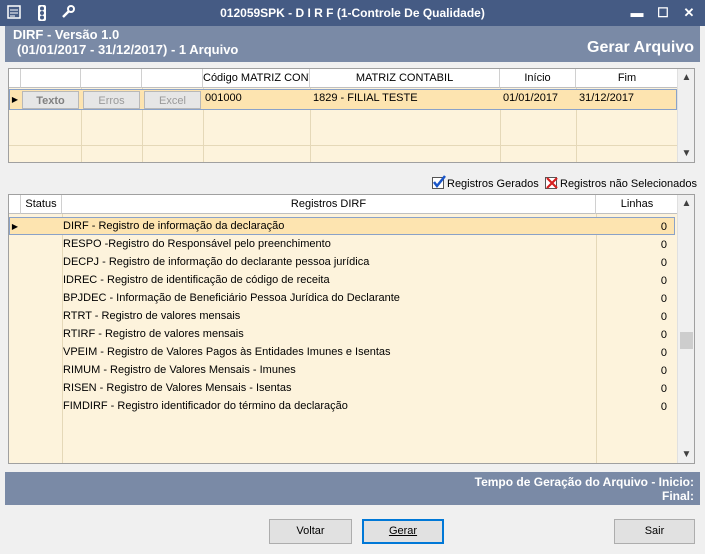 The height and width of the screenshot is (554, 705). What do you see at coordinates (628, 184) in the screenshot?
I see `legend-not-selected-label: Registros não Selecionados` at bounding box center [628, 184].